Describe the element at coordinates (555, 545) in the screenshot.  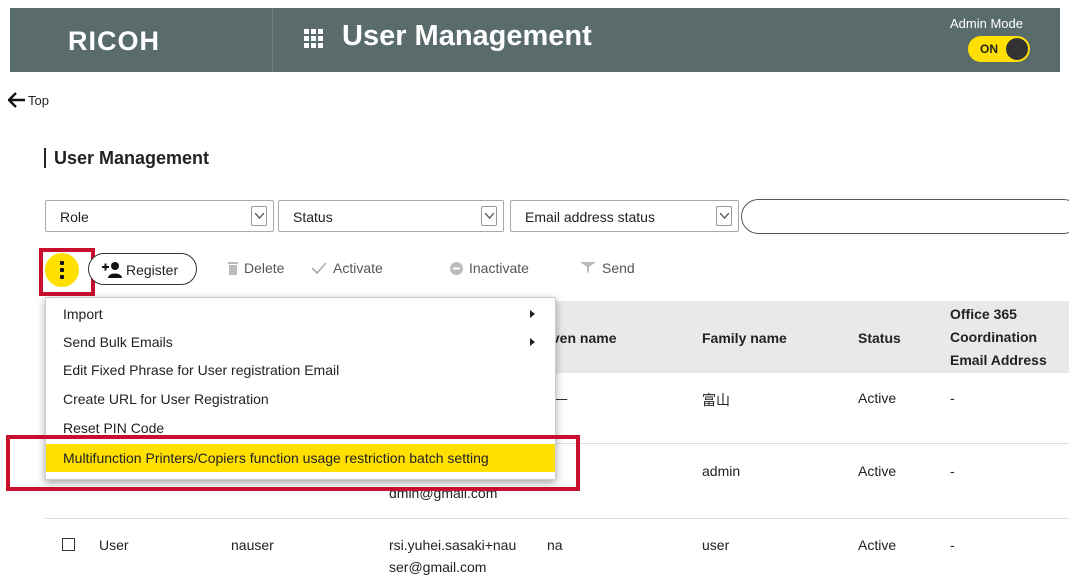
I see `cell-given-name: na` at that location.